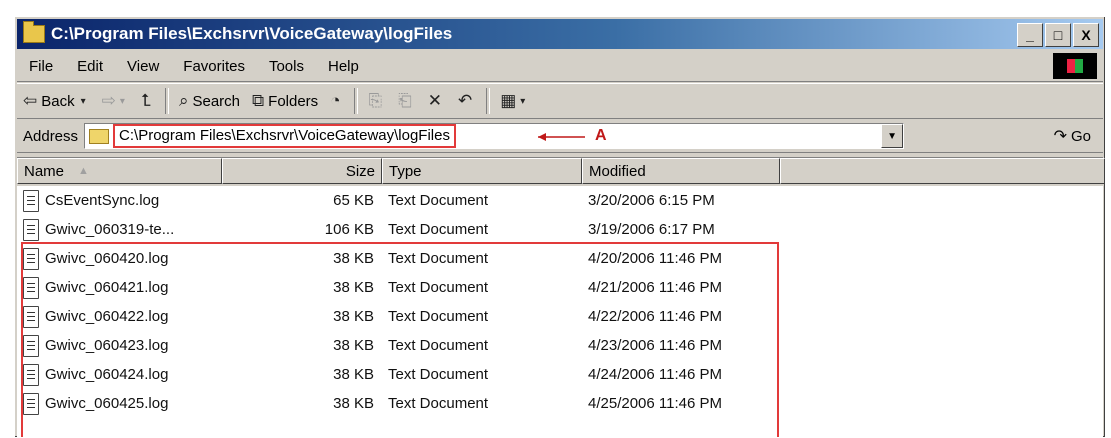 This screenshot has height=438, width=1111. Describe the element at coordinates (1060, 136) in the screenshot. I see `go-arrow-icon: ↷` at that location.